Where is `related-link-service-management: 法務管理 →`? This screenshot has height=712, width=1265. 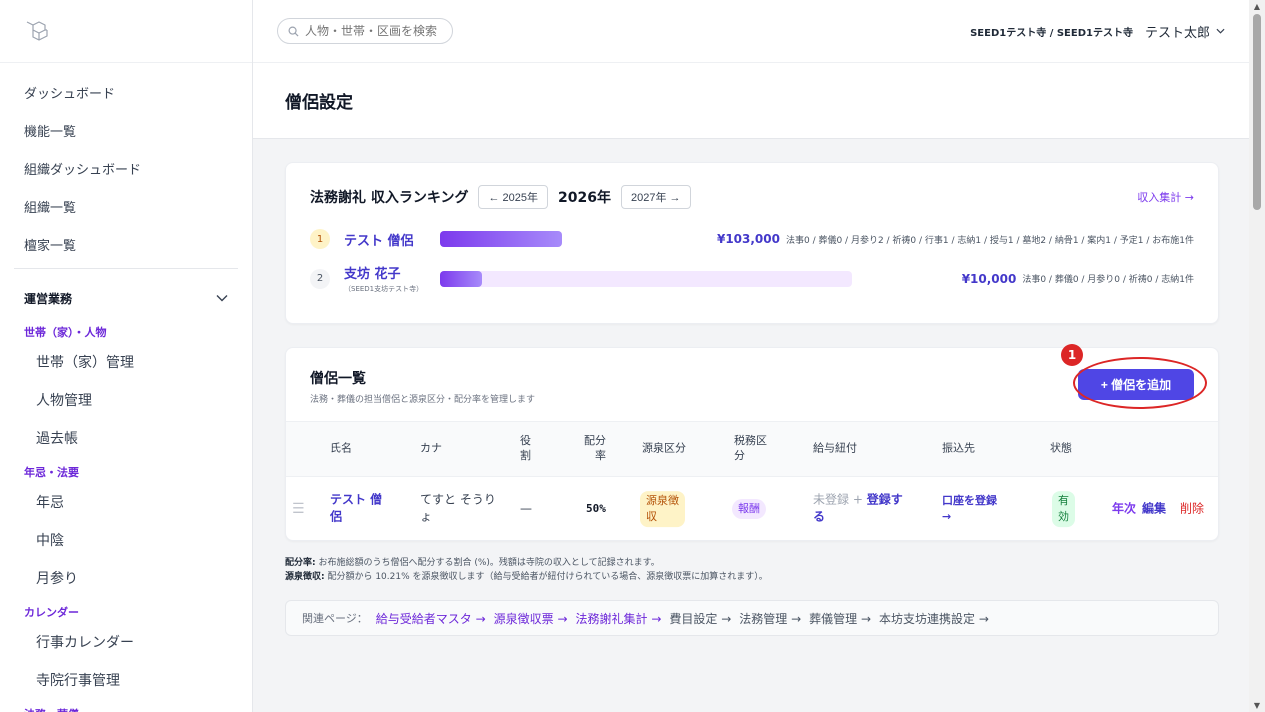 related-link-service-management: 法務管理 → is located at coordinates (770, 618).